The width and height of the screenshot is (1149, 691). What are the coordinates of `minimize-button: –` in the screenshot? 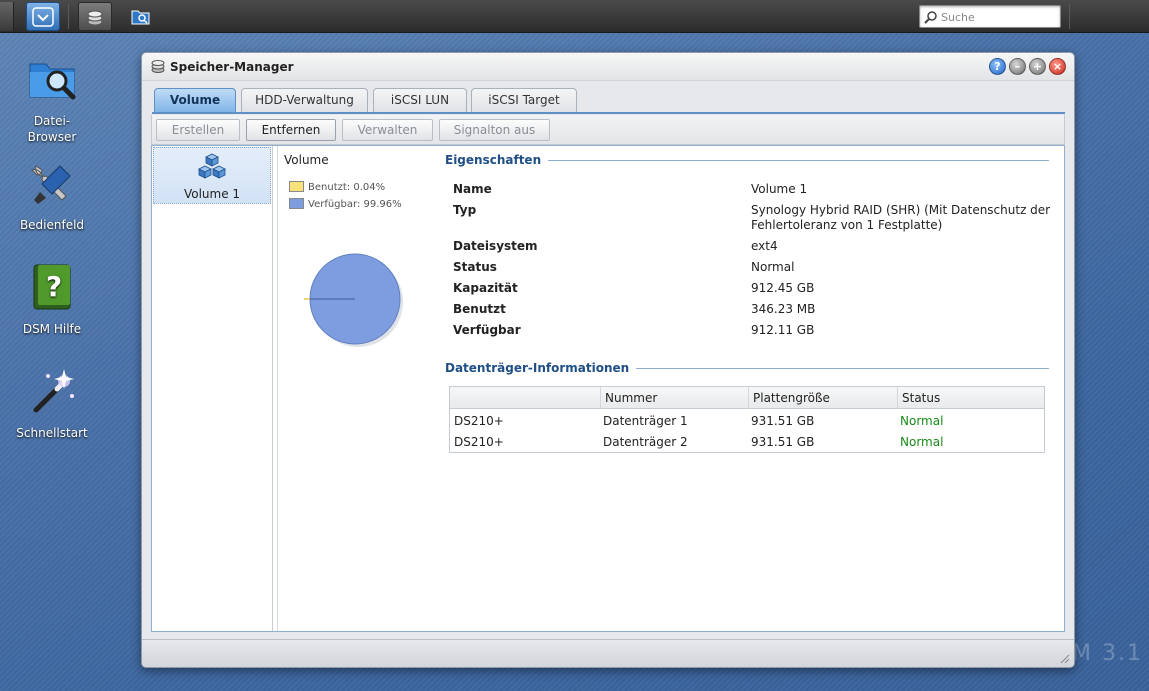 It's located at (1017, 66).